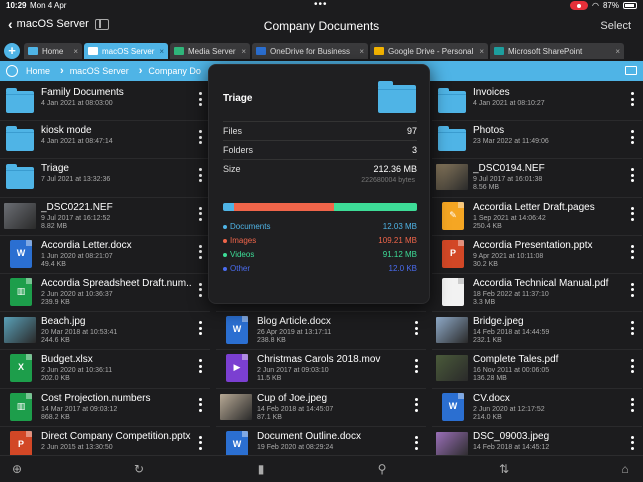 This screenshot has width=643, height=482. Describe the element at coordinates (48, 5) in the screenshot. I see `status-date: Mon 4 Apr` at that location.